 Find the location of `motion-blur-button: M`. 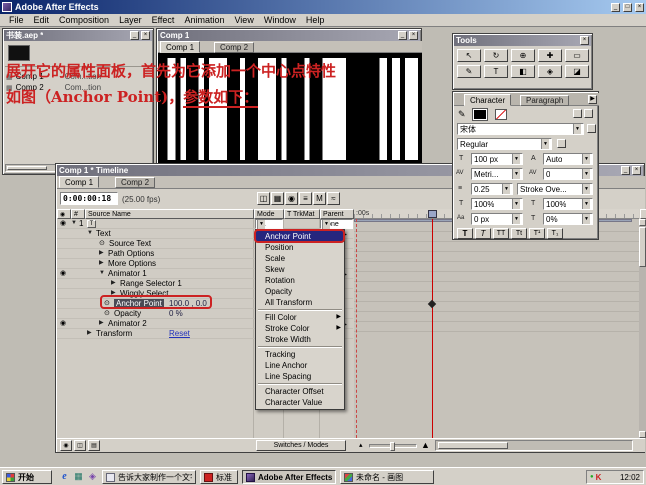

motion-blur-button: M is located at coordinates (319, 198).